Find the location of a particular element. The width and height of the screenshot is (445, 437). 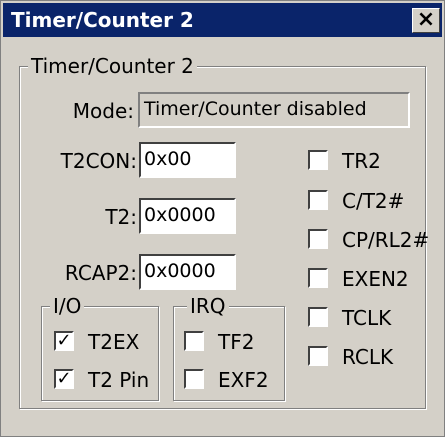

timer-counter-group-label: Timer/Counter 2 is located at coordinates (112, 66).